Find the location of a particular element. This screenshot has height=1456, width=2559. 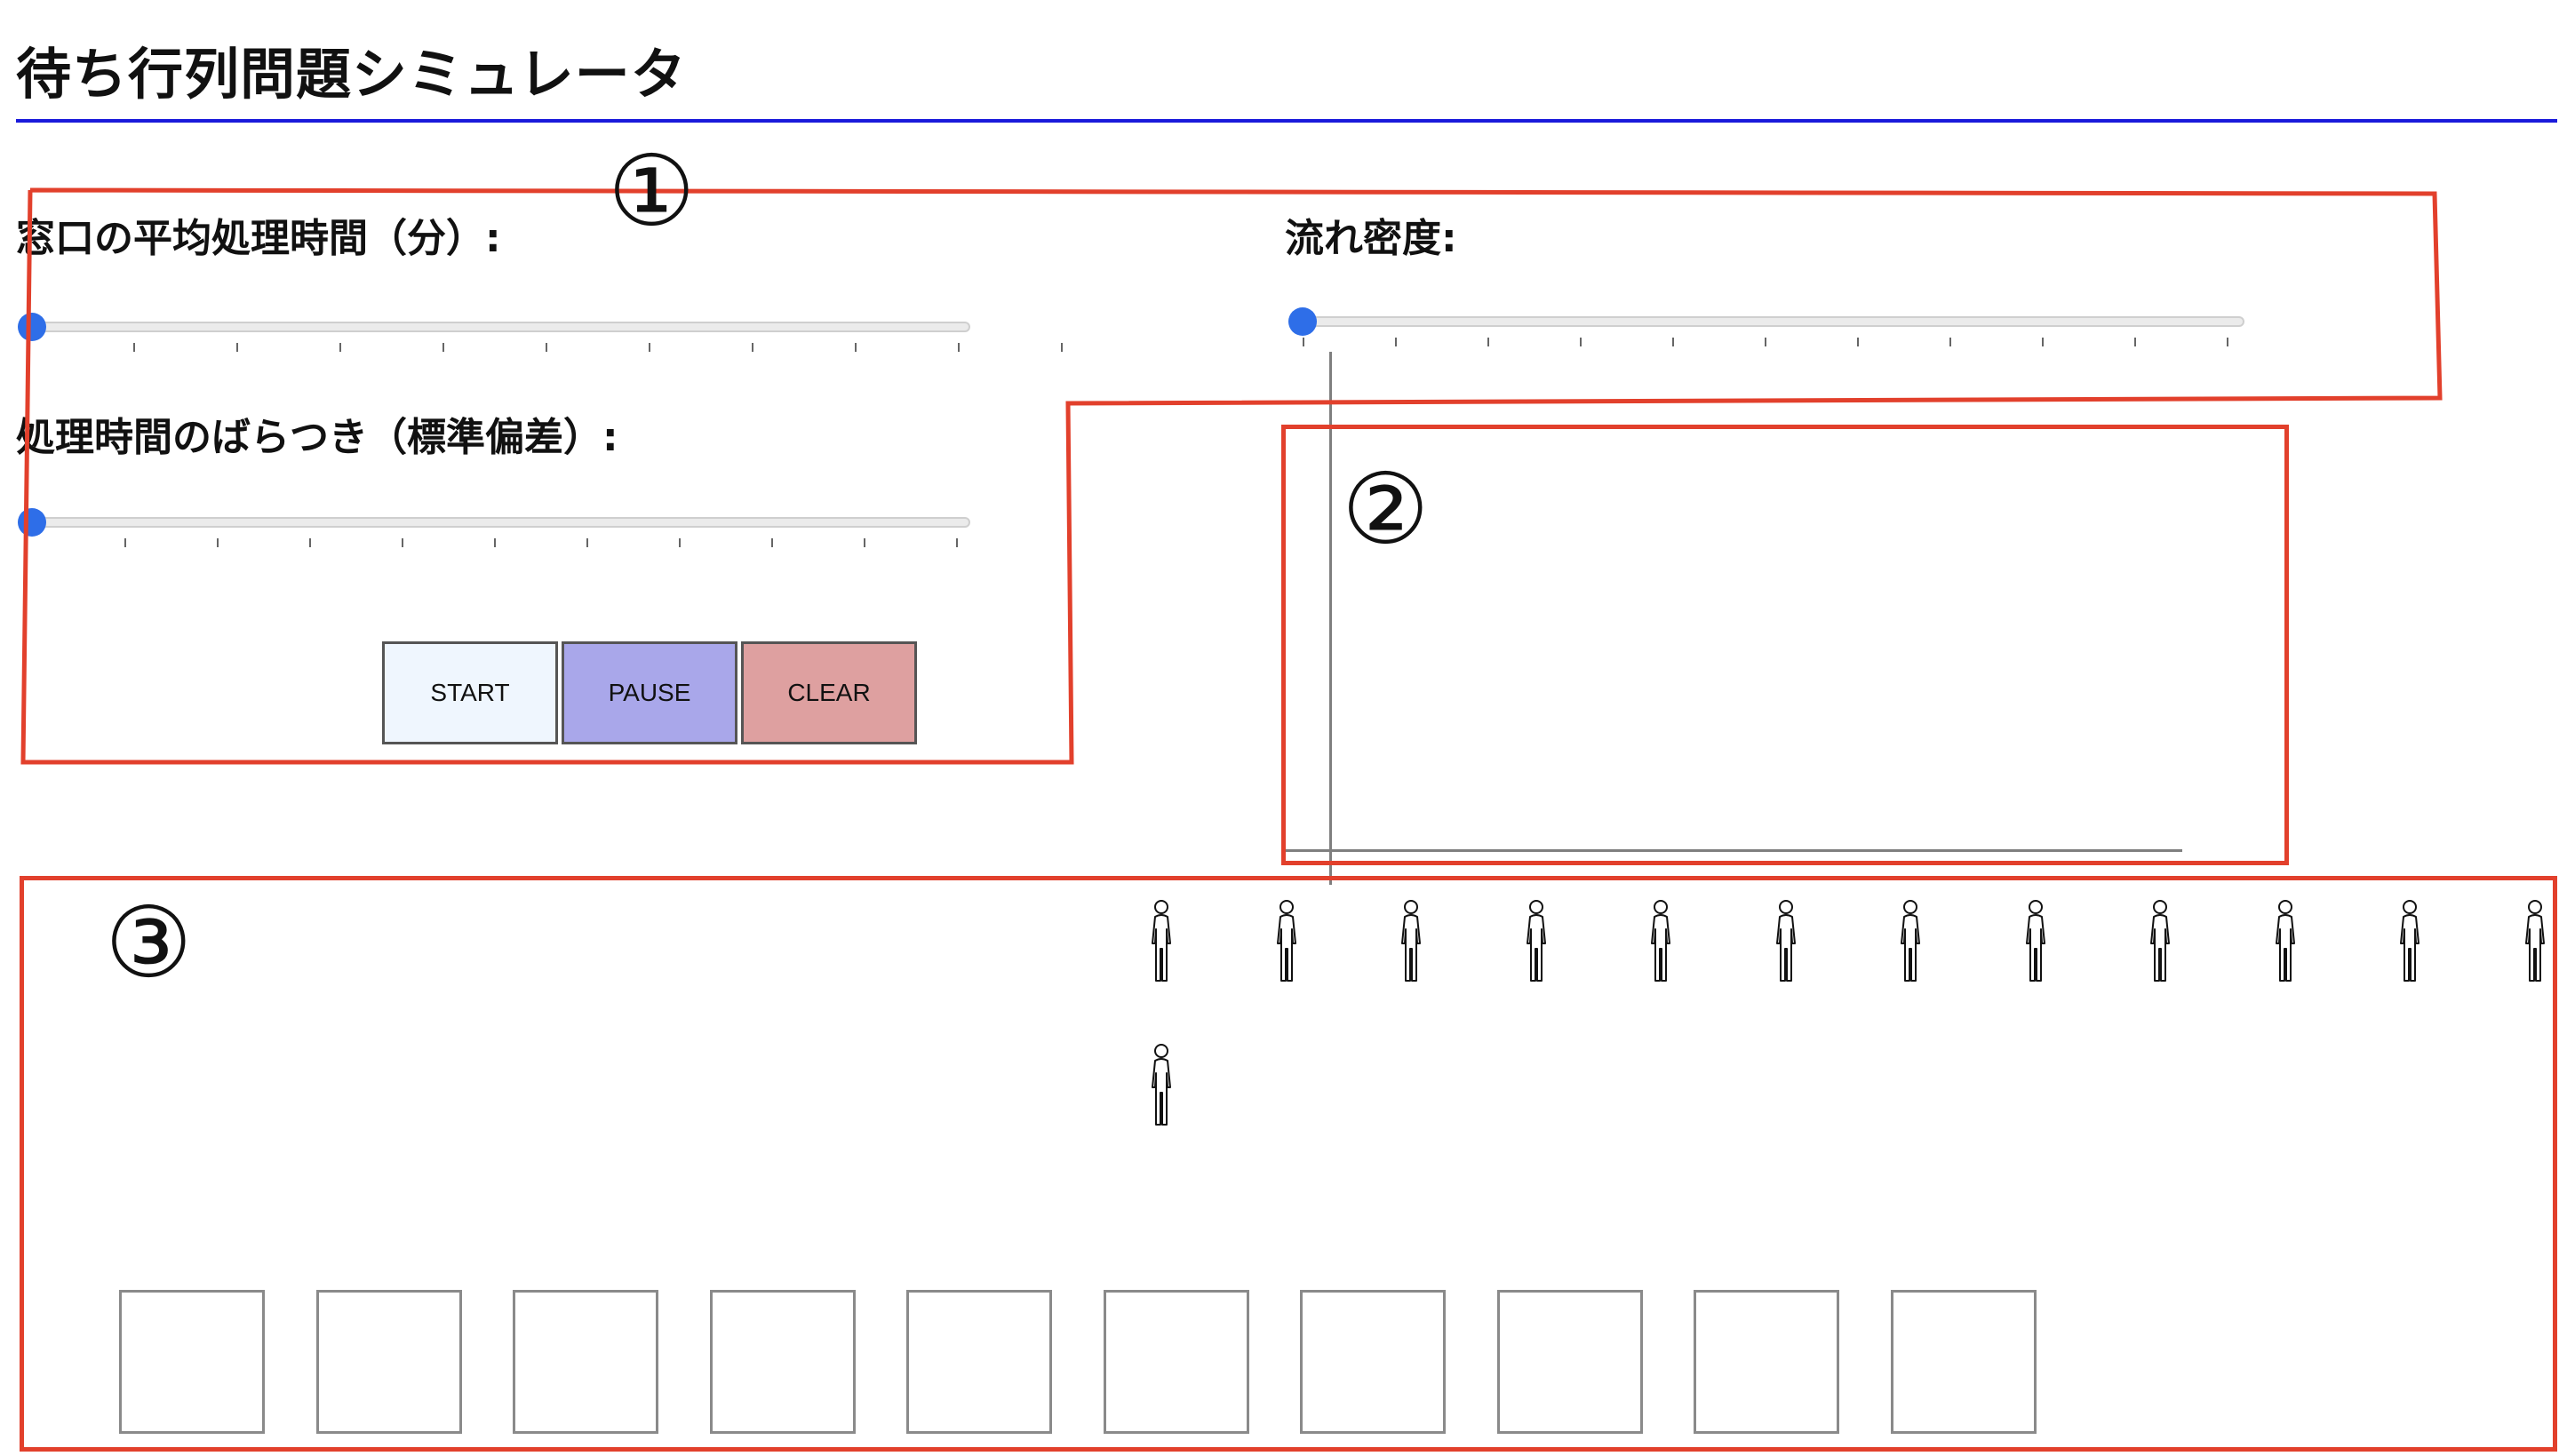

annotation-number-3: ③ is located at coordinates (149, 942).